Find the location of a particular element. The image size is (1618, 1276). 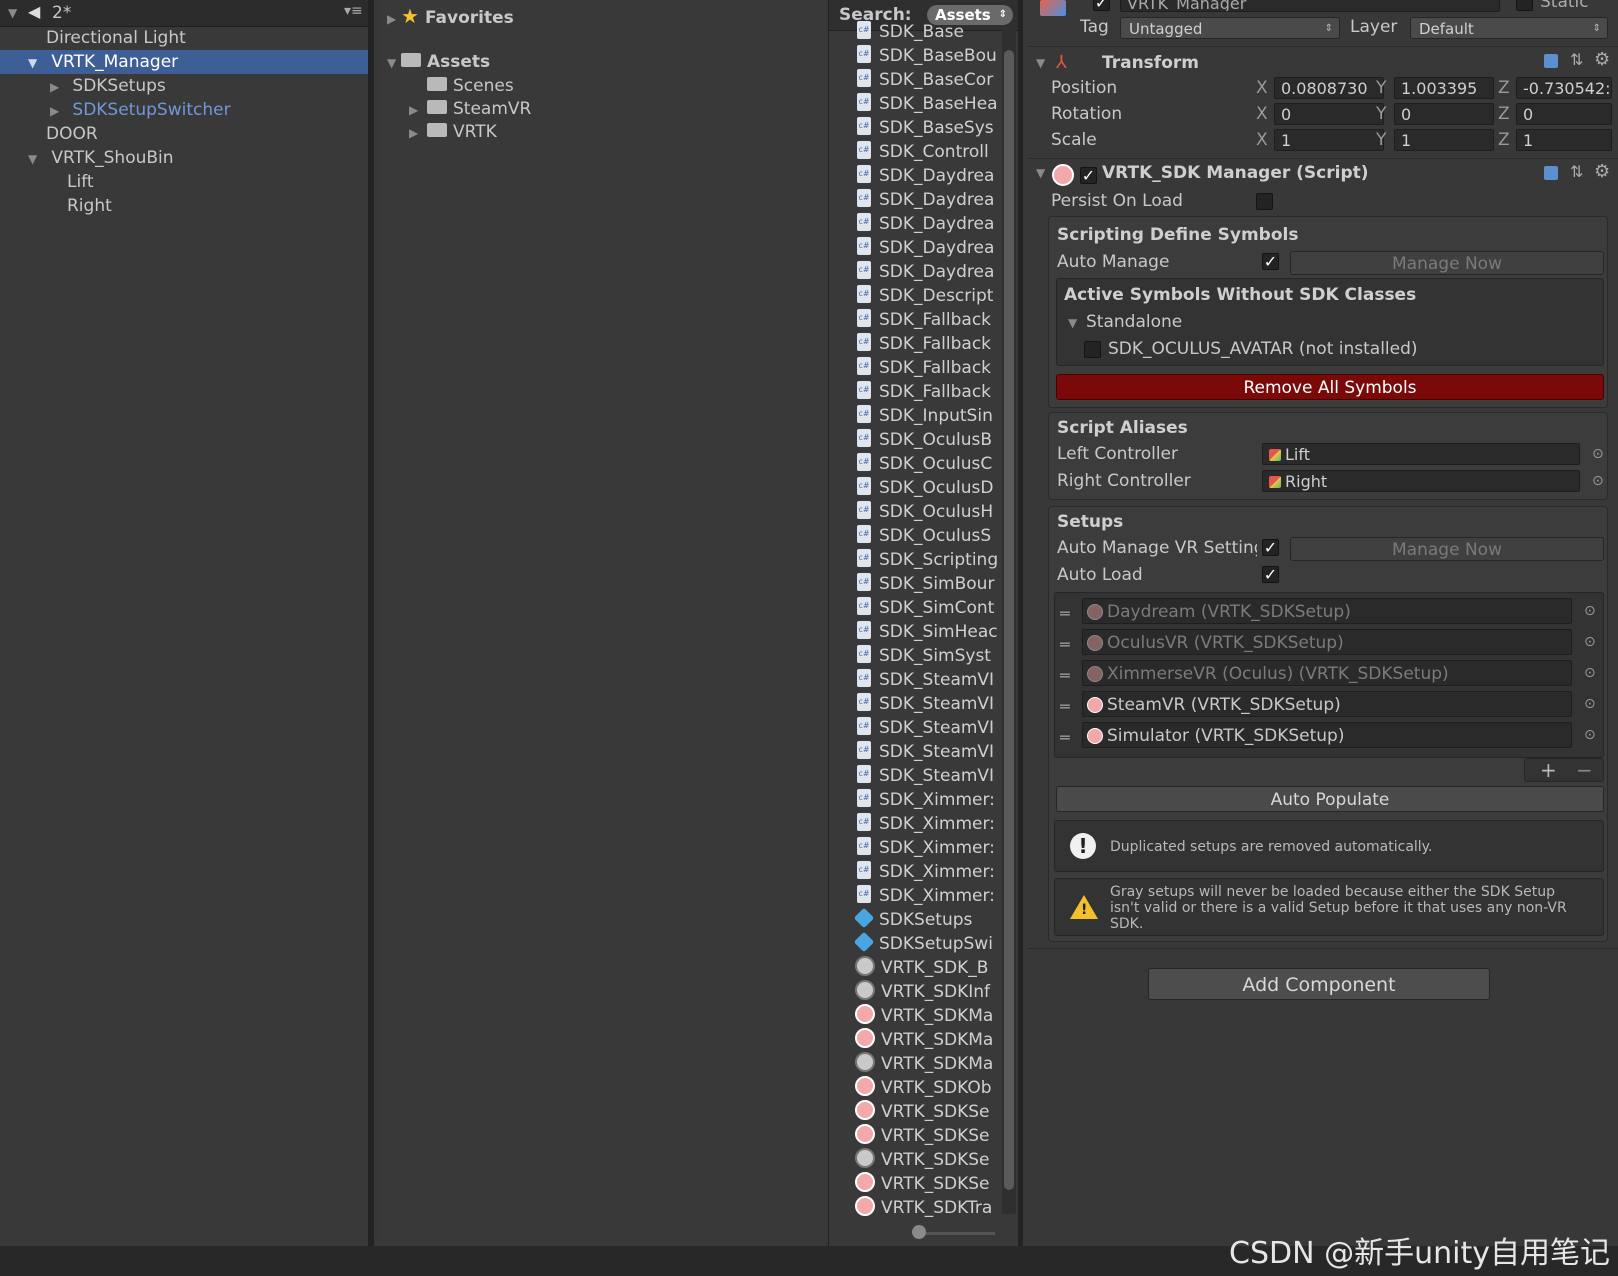

hierarchy-item-lift: Lift is located at coordinates (184, 182).